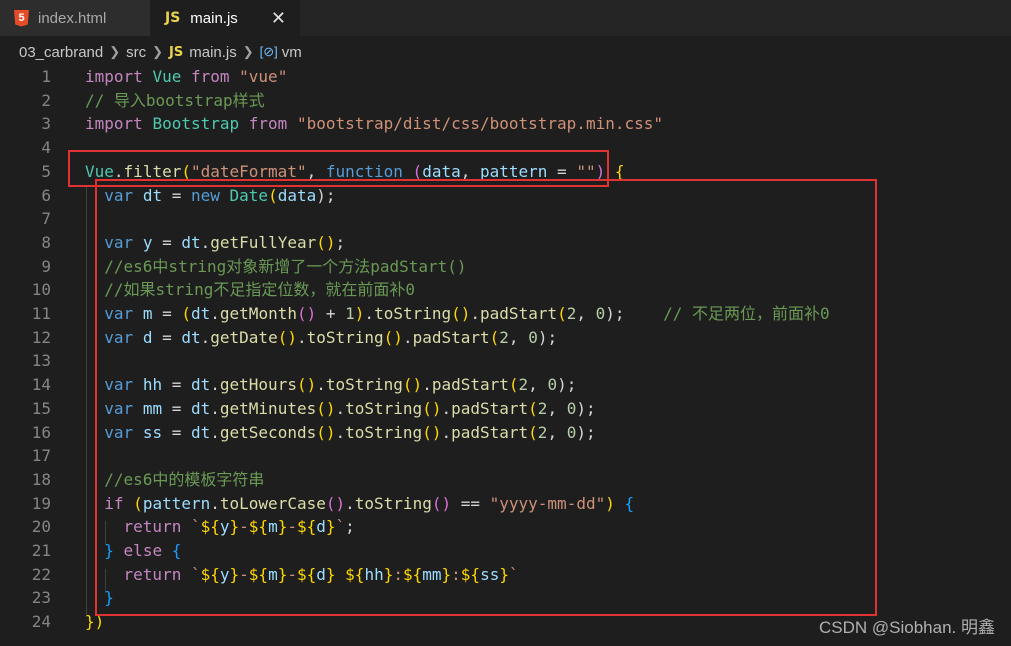 This screenshot has width=1011, height=646. What do you see at coordinates (292, 52) in the screenshot?
I see `breadcrumb-item-symbol: vm` at bounding box center [292, 52].